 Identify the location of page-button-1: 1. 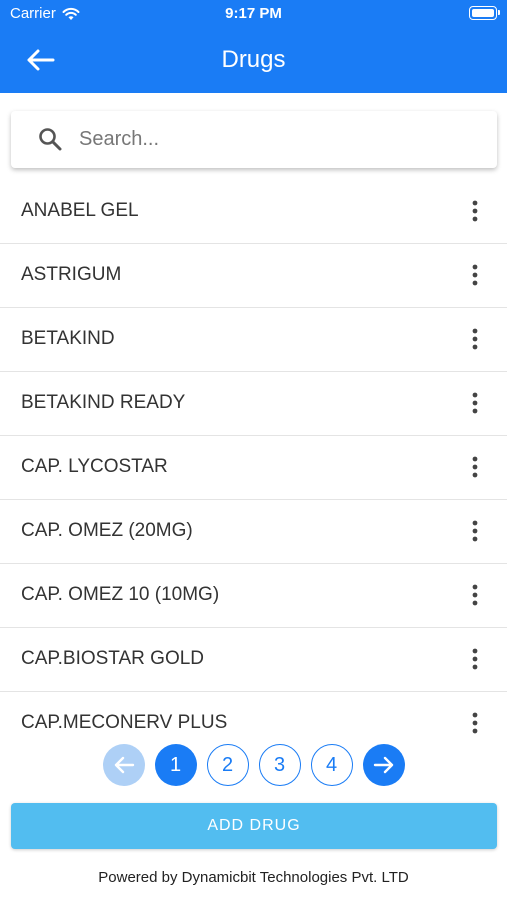
(175, 765).